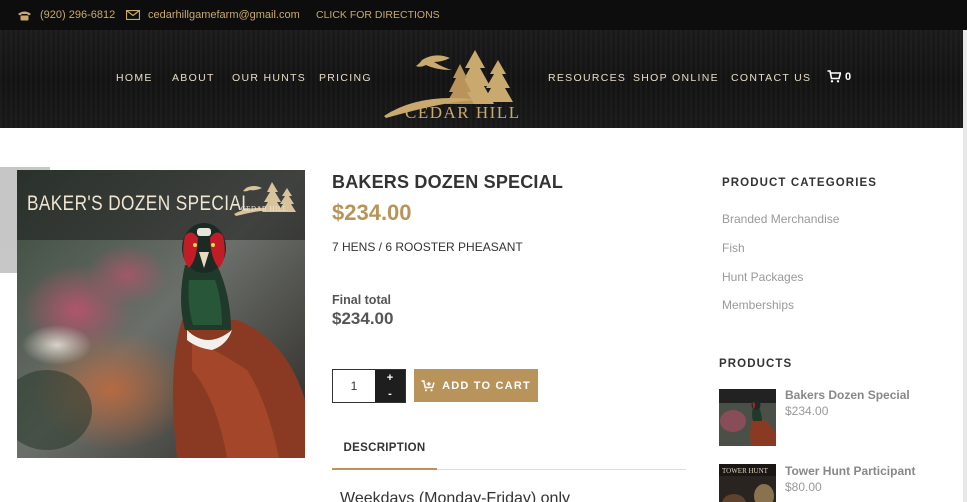  Describe the element at coordinates (345, 78) in the screenshot. I see `nav-pricing: PRICING` at that location.